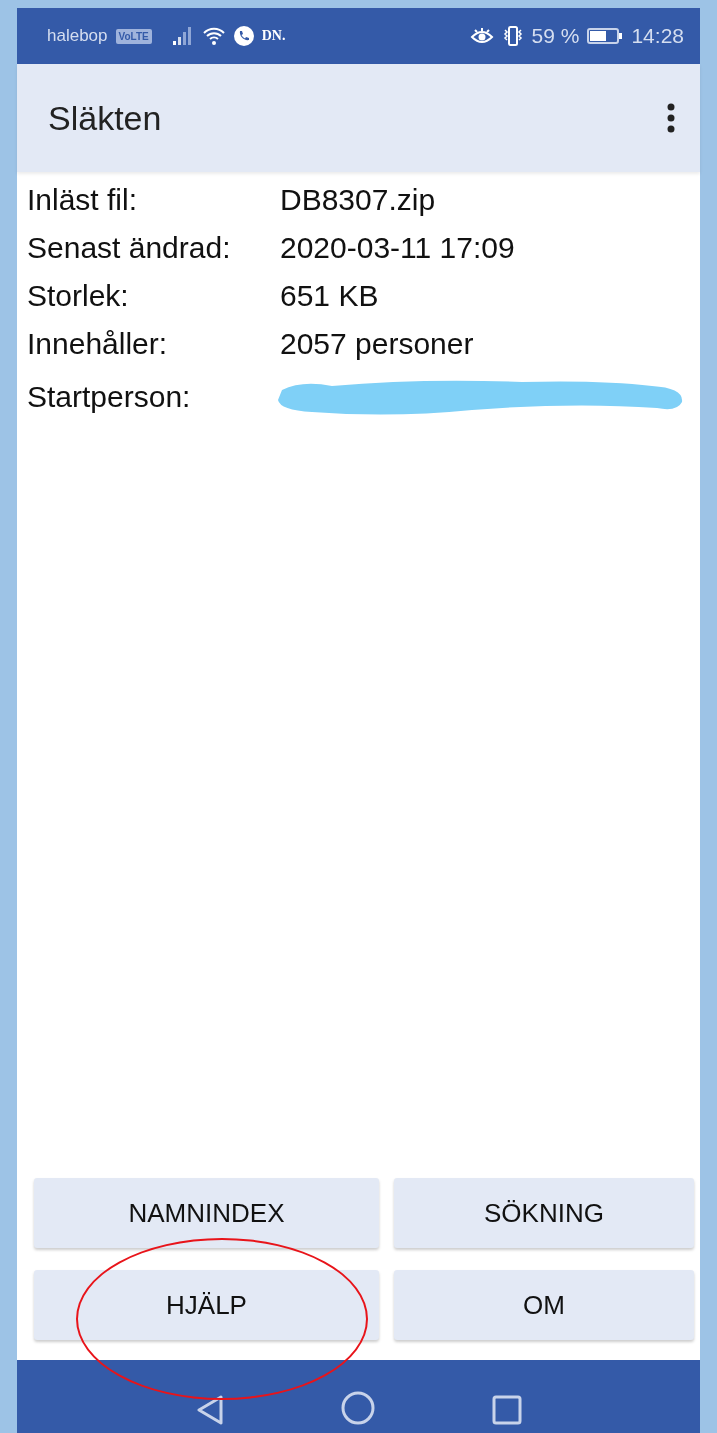  I want to click on info-label: Startperson:, so click(109, 397).